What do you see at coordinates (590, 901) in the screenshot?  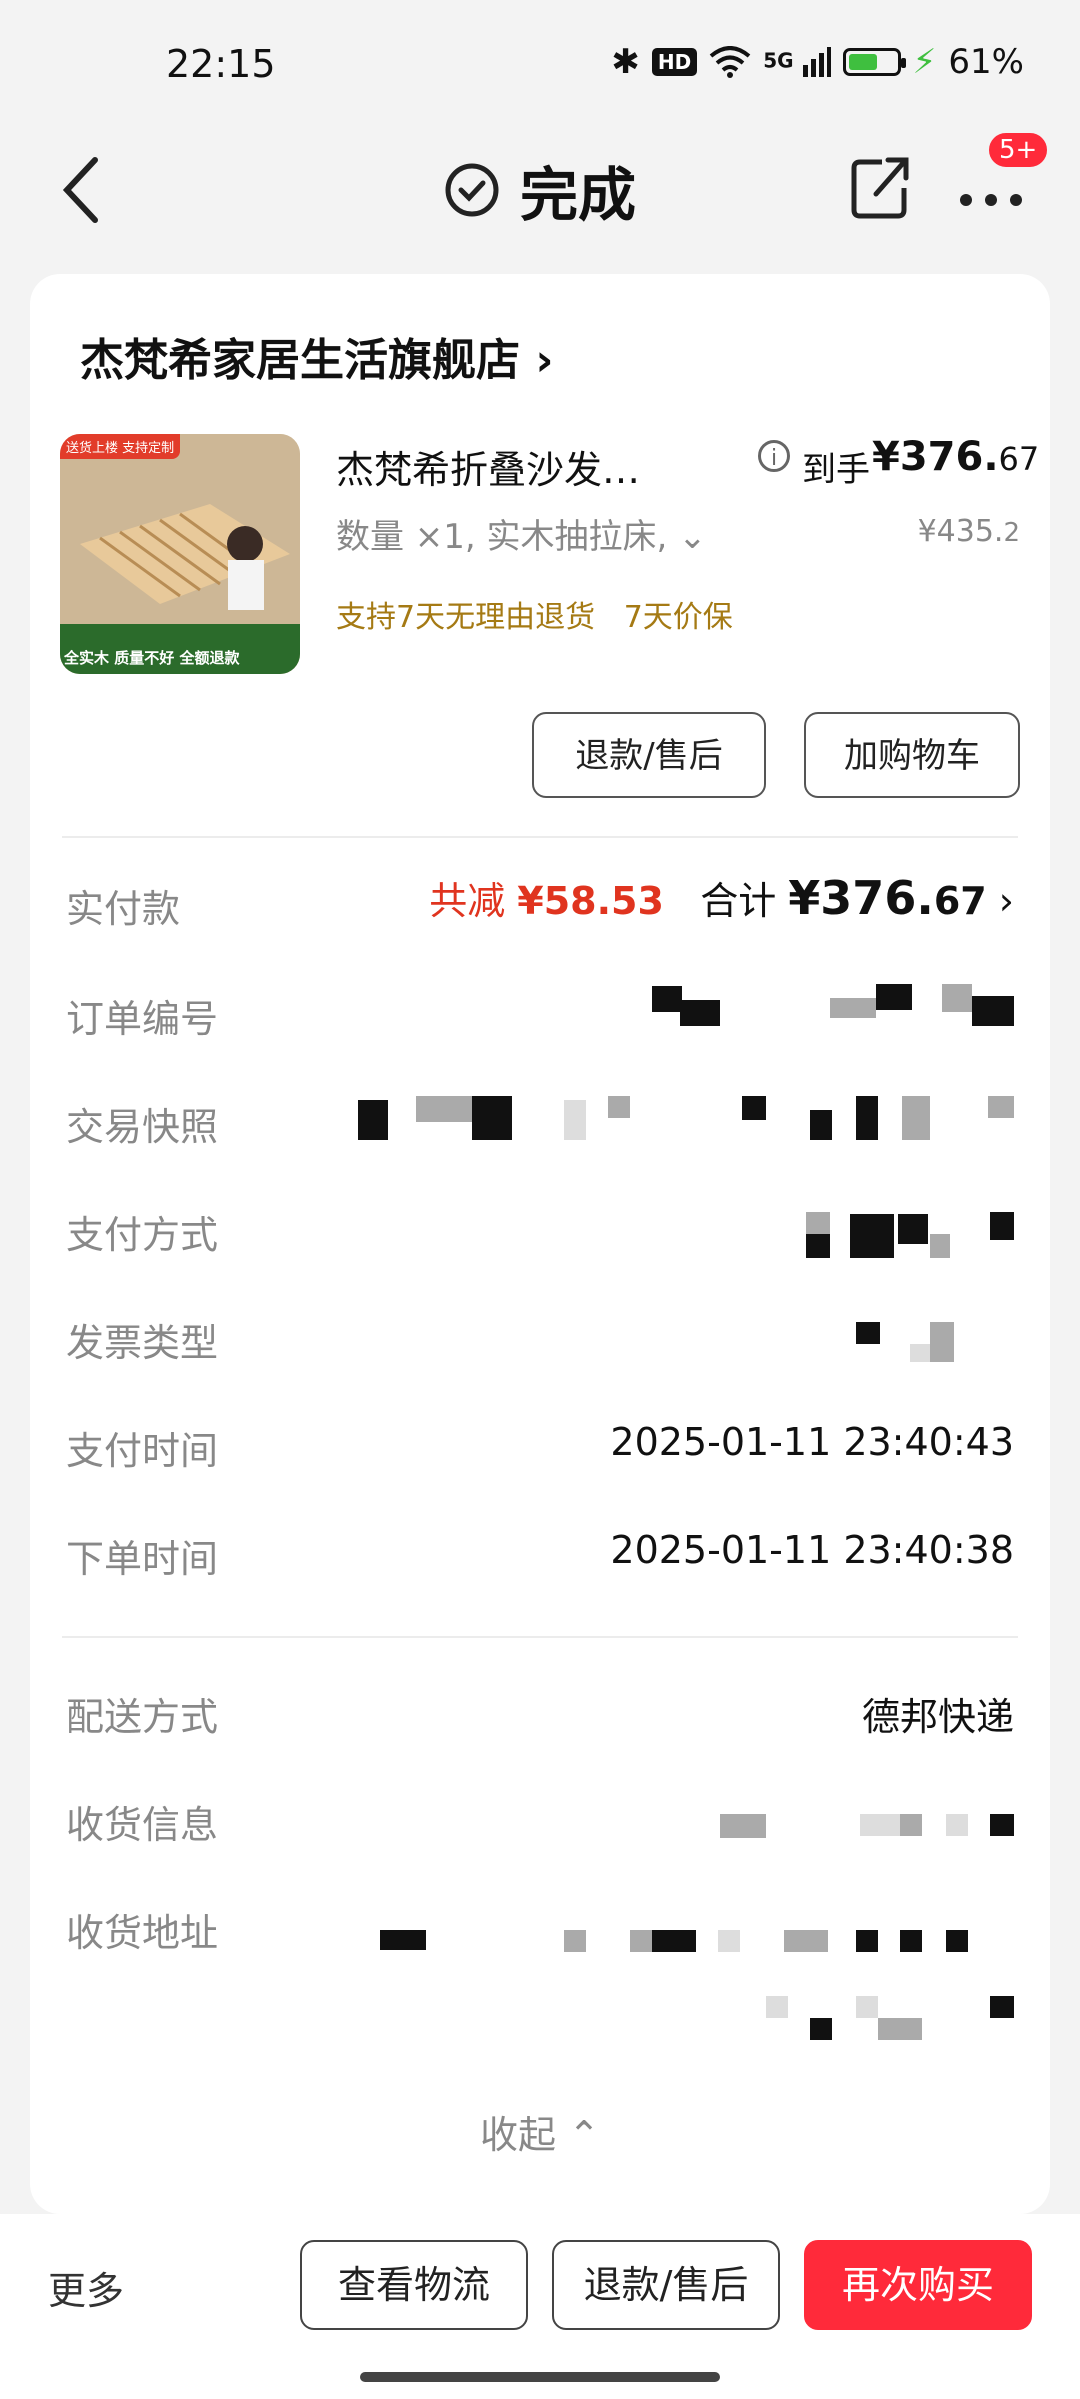 I see `discount-amount: ¥58.53` at bounding box center [590, 901].